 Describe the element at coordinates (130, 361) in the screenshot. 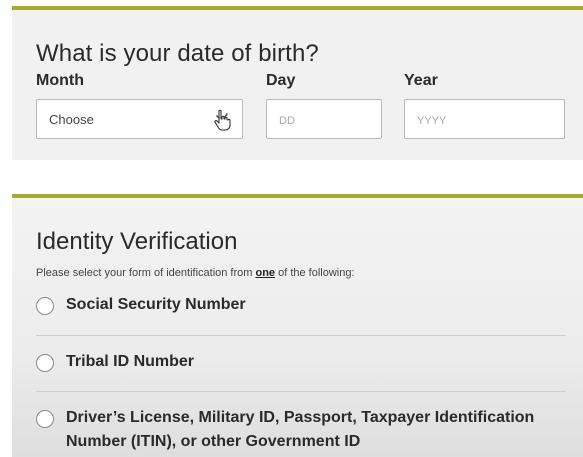

I see `option-label: Tribal ID Number` at that location.